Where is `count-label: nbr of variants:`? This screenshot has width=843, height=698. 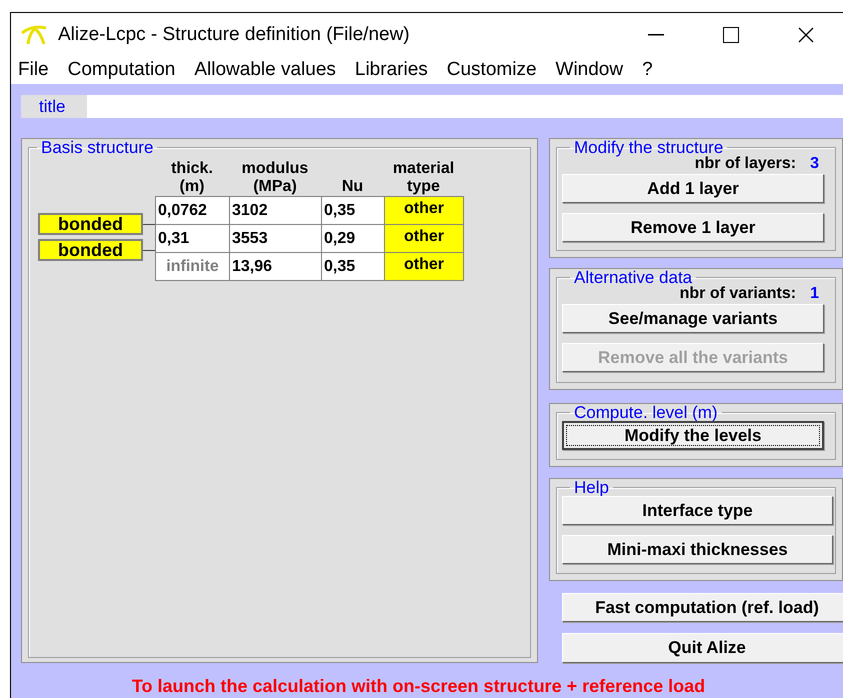
count-label: nbr of variants: is located at coordinates (738, 294).